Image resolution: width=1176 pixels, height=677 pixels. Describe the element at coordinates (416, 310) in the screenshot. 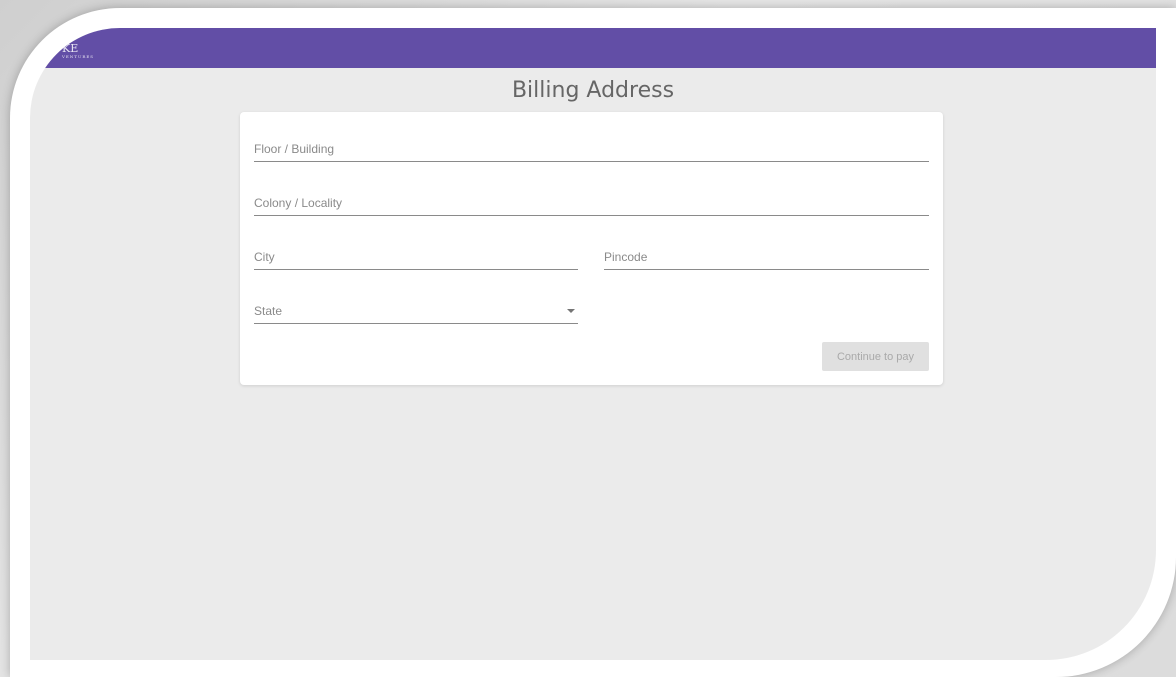

I see `state-select: State` at that location.